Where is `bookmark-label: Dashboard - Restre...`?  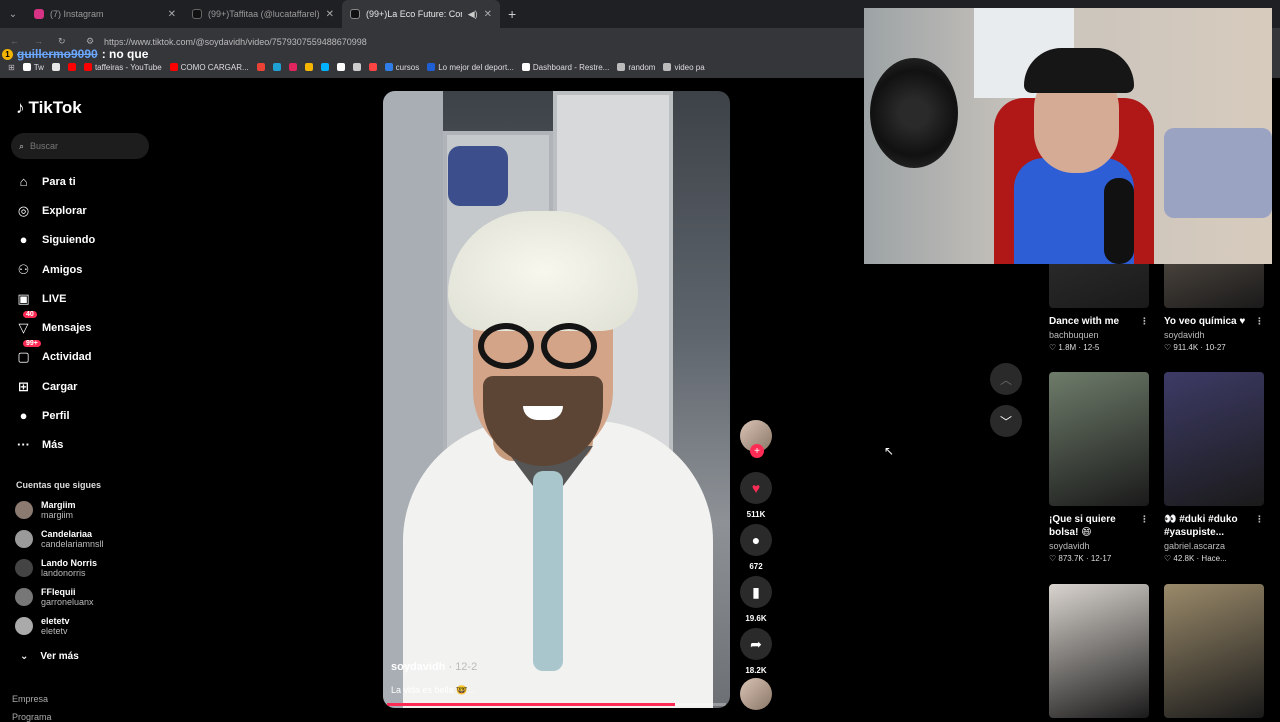
bookmark-label: Dashboard - Restre... is located at coordinates (571, 67).